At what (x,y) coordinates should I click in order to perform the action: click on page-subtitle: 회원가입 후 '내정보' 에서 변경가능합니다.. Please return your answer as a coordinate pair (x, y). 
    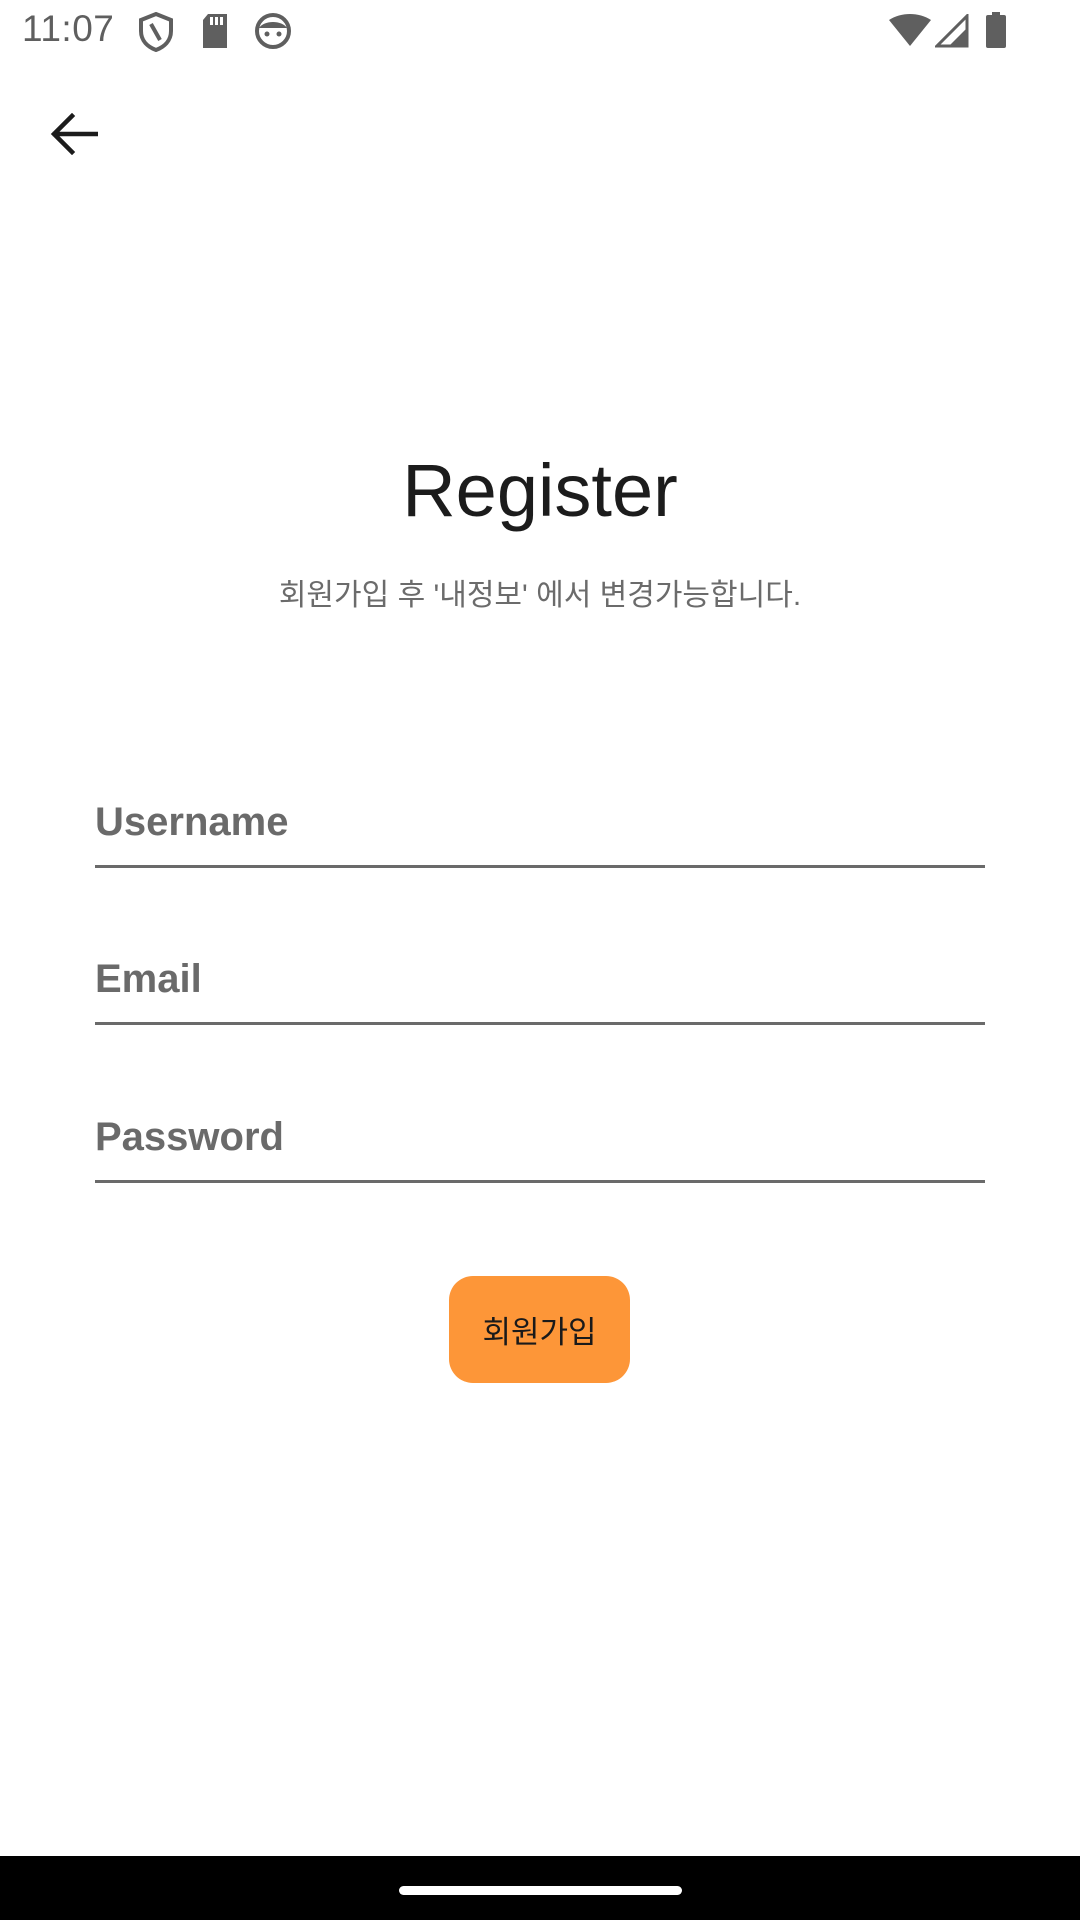
    Looking at the image, I should click on (540, 595).